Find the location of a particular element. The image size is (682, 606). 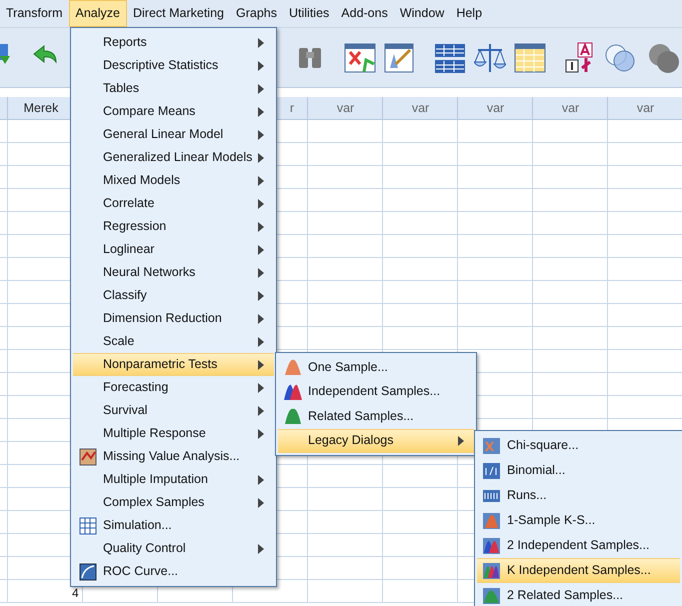

menu-item-label: Survival is located at coordinates (125, 411).